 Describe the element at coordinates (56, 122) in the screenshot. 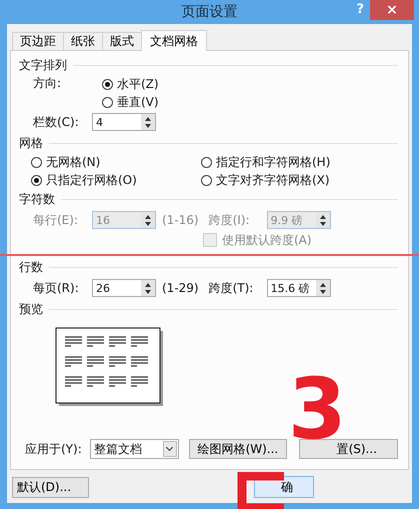

I see `field-label: 栏数(C):` at that location.